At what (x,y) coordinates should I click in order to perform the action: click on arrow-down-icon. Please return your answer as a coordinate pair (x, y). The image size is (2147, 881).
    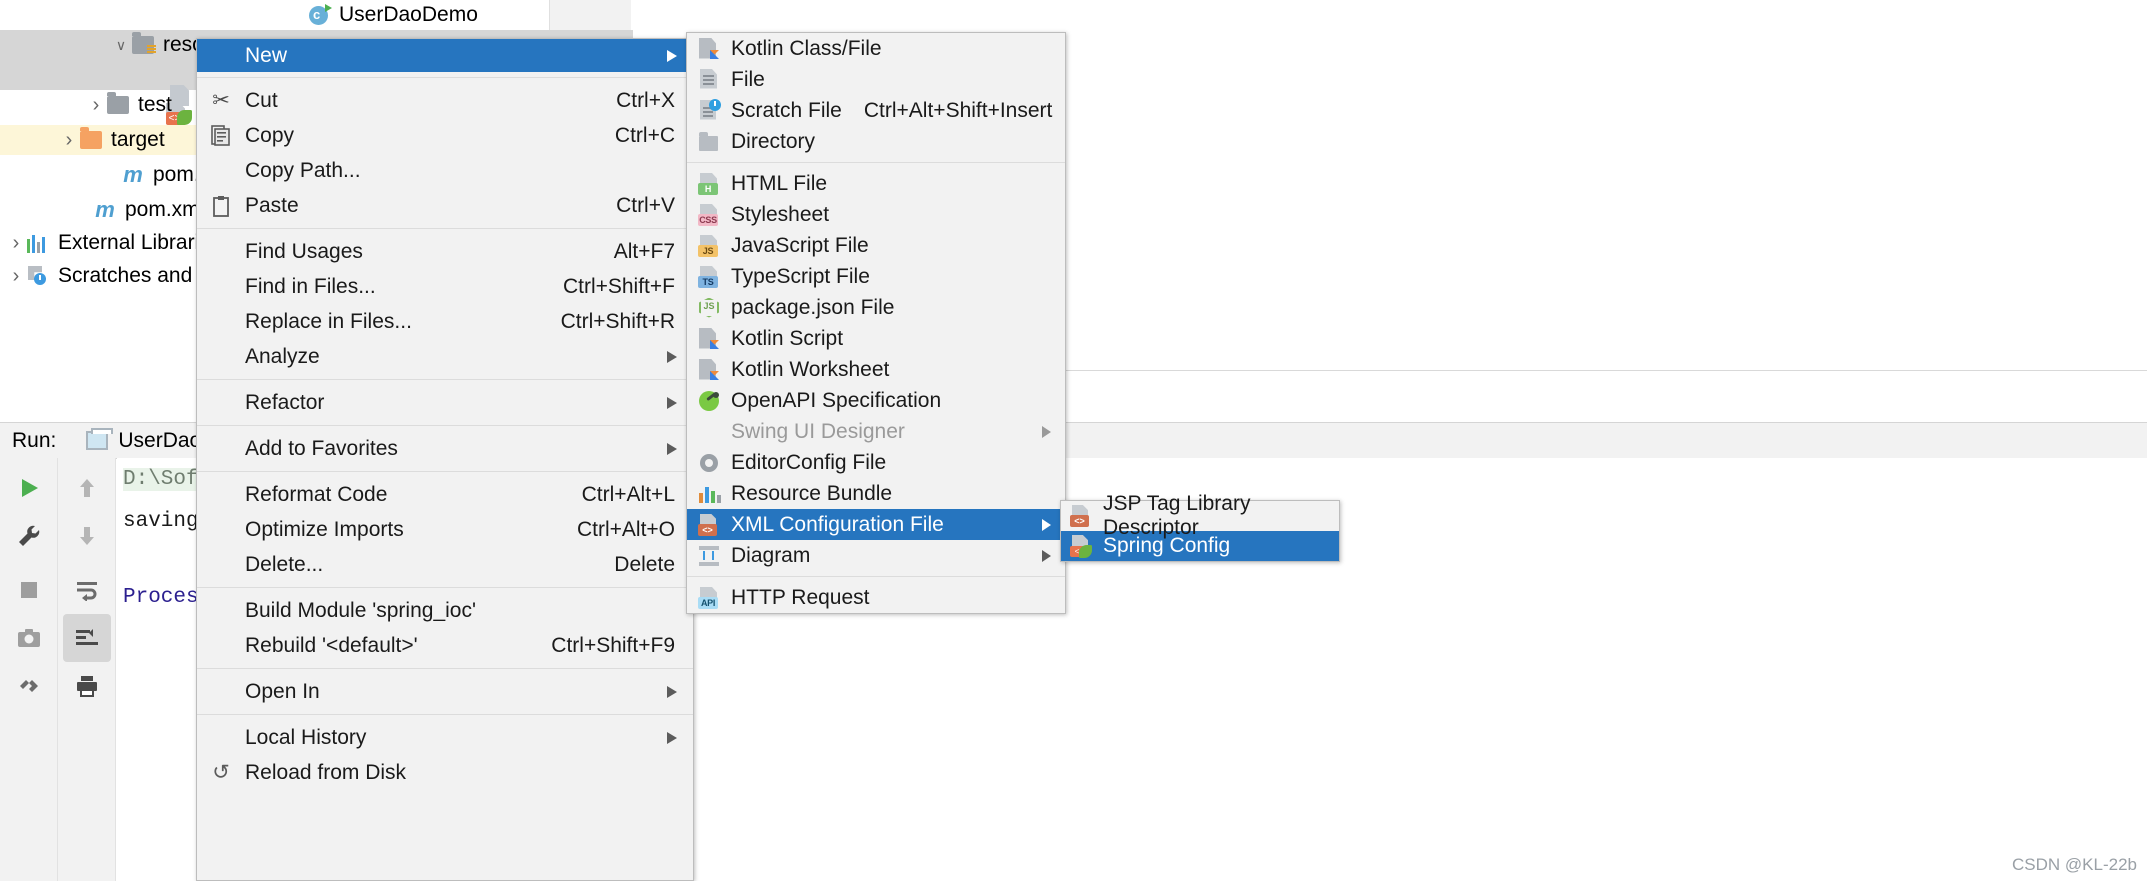
    Looking at the image, I should click on (87, 536).